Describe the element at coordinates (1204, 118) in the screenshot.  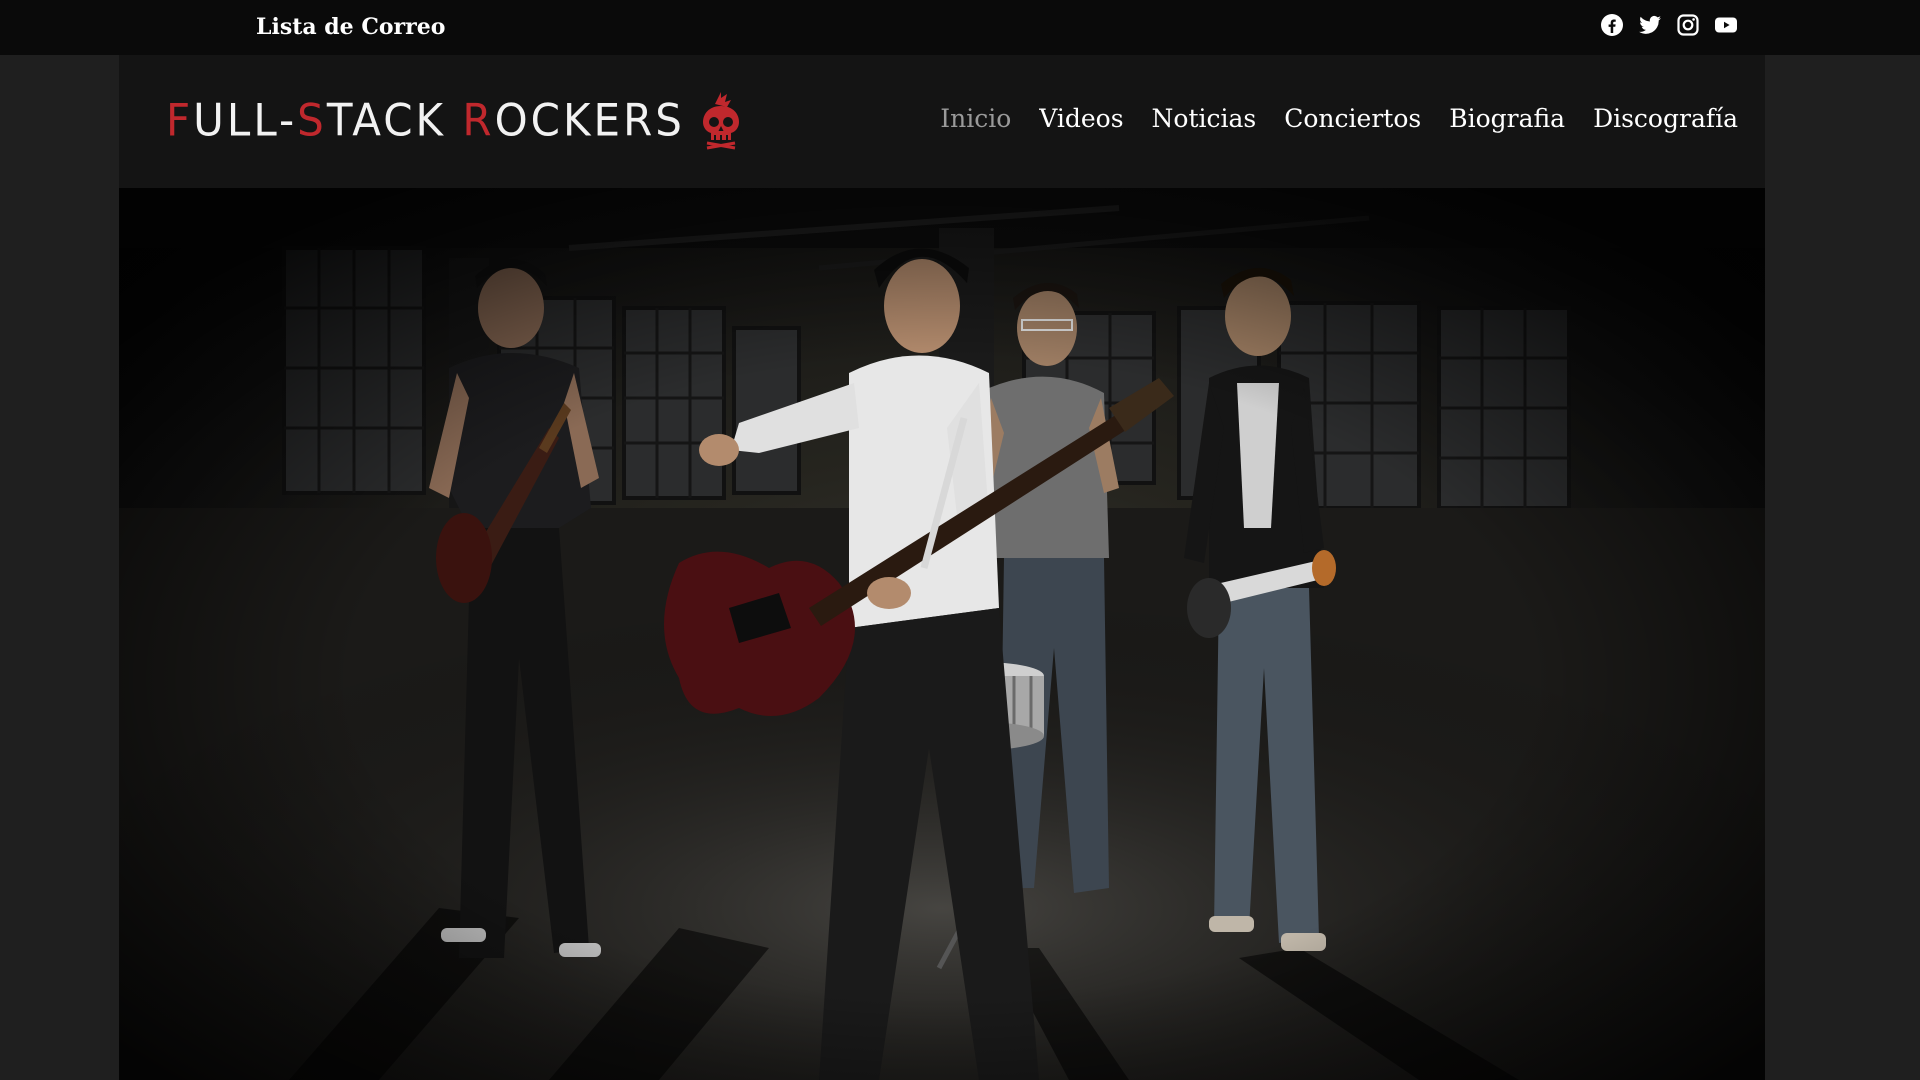
I see `nav-item-noticias: Noticias` at that location.